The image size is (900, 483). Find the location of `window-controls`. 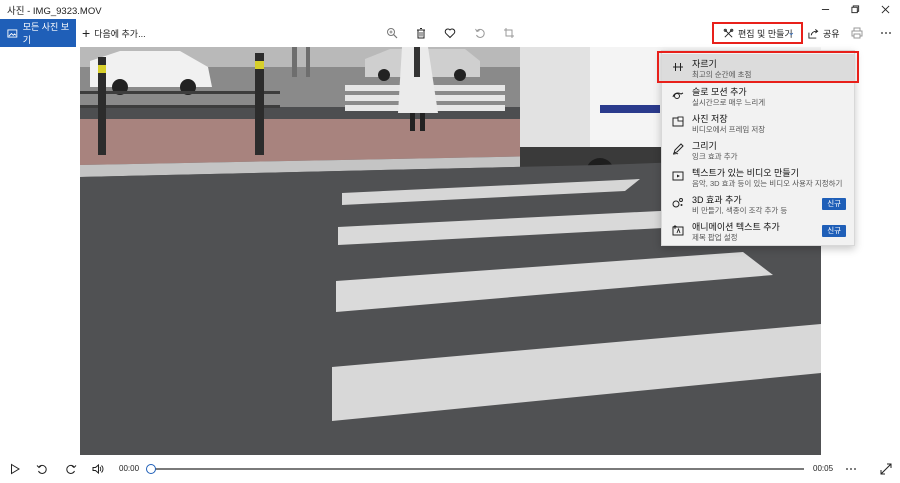

window-controls is located at coordinates (855, 9).